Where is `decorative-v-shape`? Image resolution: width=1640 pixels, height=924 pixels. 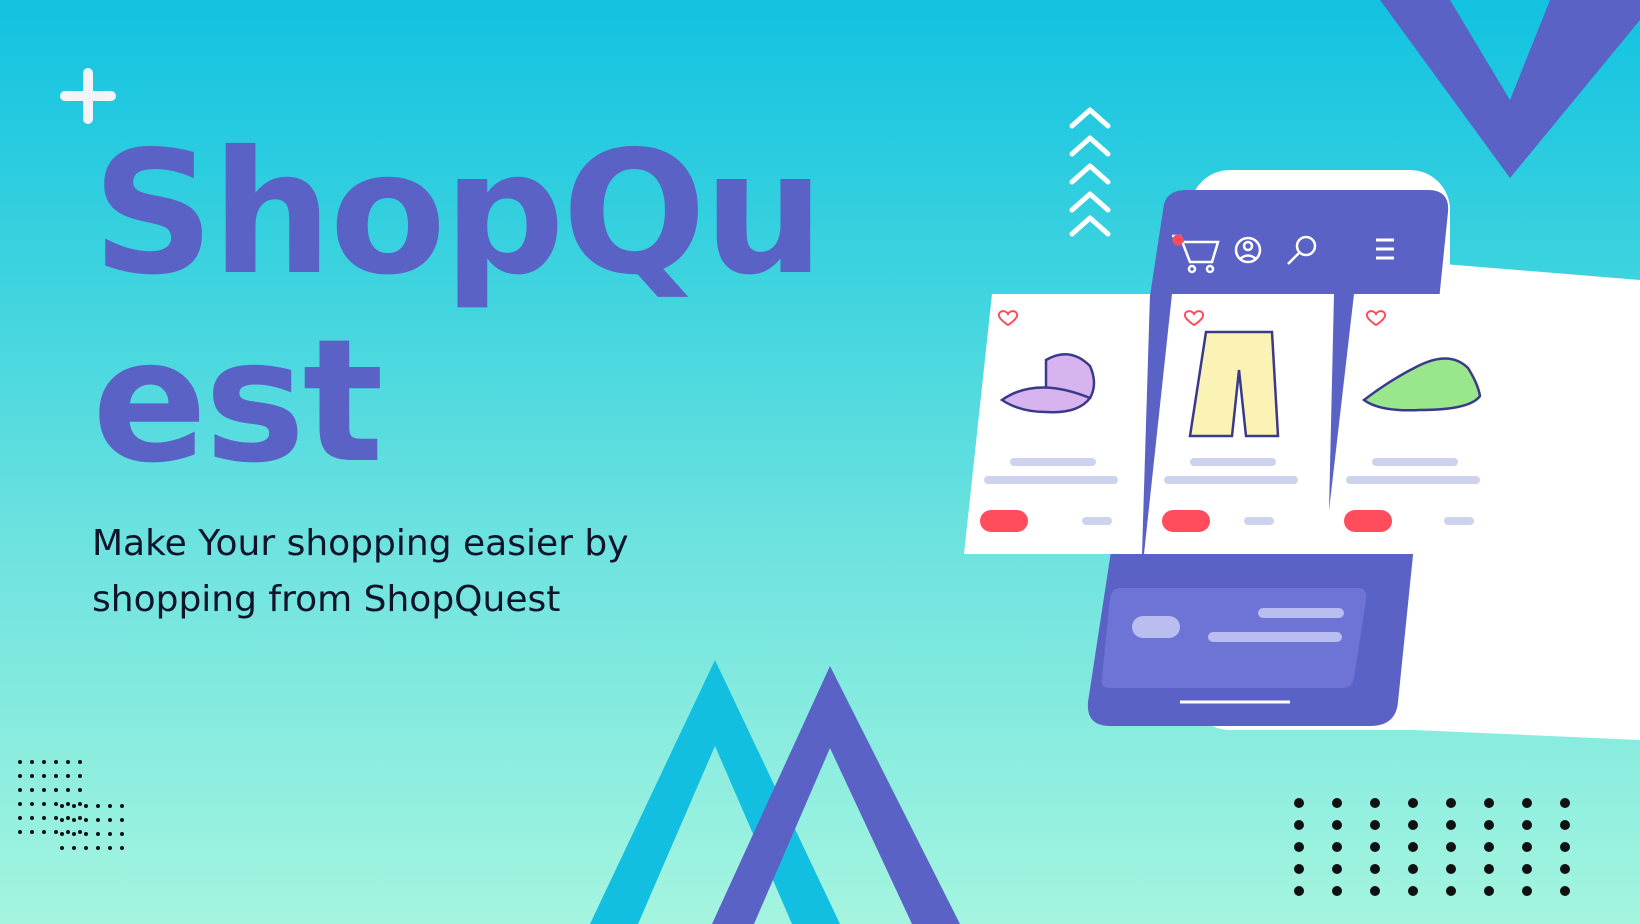 decorative-v-shape is located at coordinates (1510, 89).